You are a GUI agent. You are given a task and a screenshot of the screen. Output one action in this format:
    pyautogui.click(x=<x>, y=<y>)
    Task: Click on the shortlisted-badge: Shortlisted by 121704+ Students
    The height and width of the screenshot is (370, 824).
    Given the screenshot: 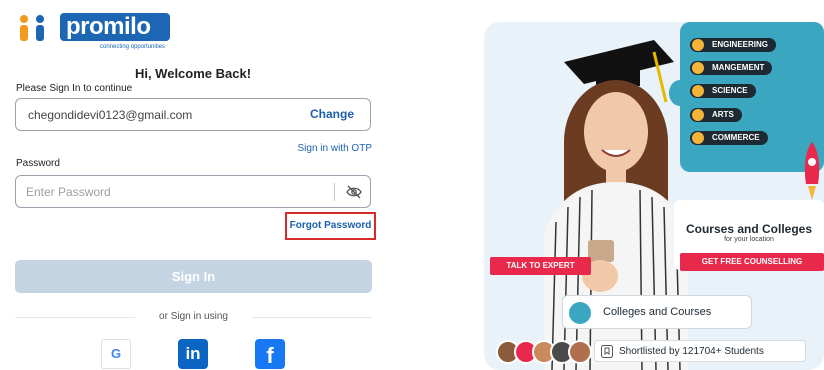 What is the action you would take?
    pyautogui.click(x=700, y=351)
    